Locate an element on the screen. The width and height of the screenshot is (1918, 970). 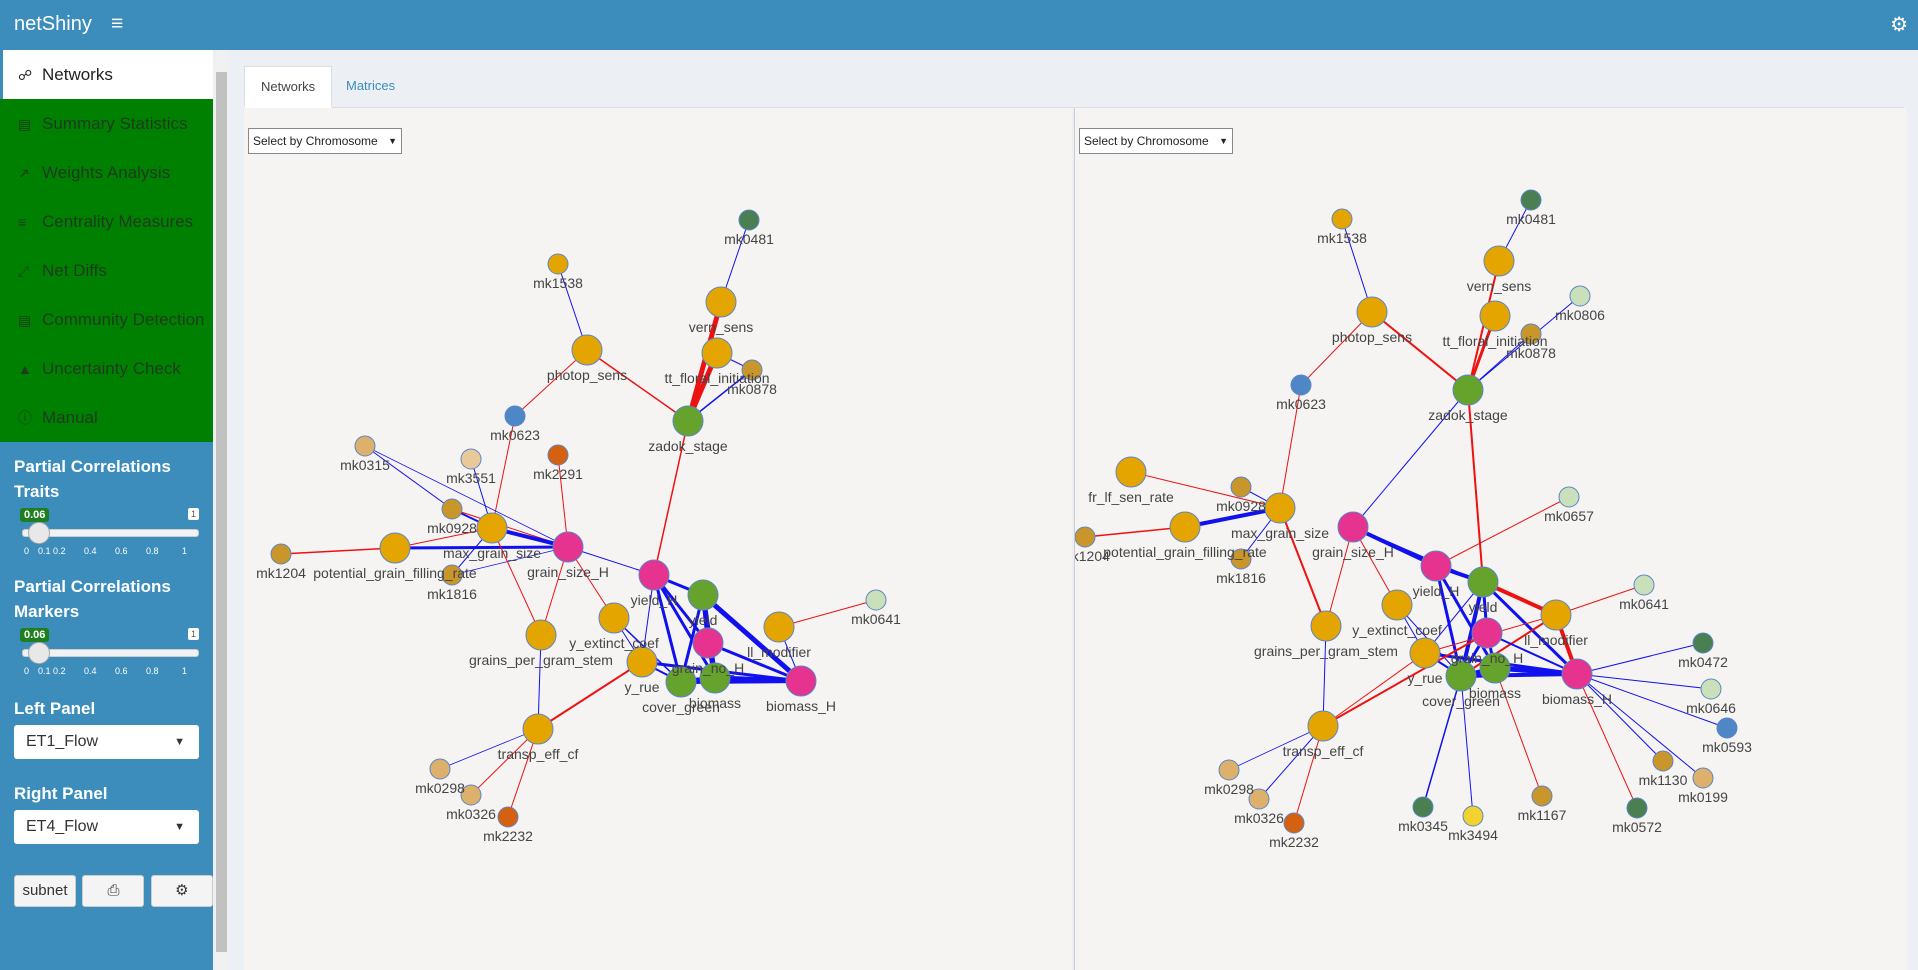
sidebar-scrollbar-thumb is located at coordinates (221, 512).